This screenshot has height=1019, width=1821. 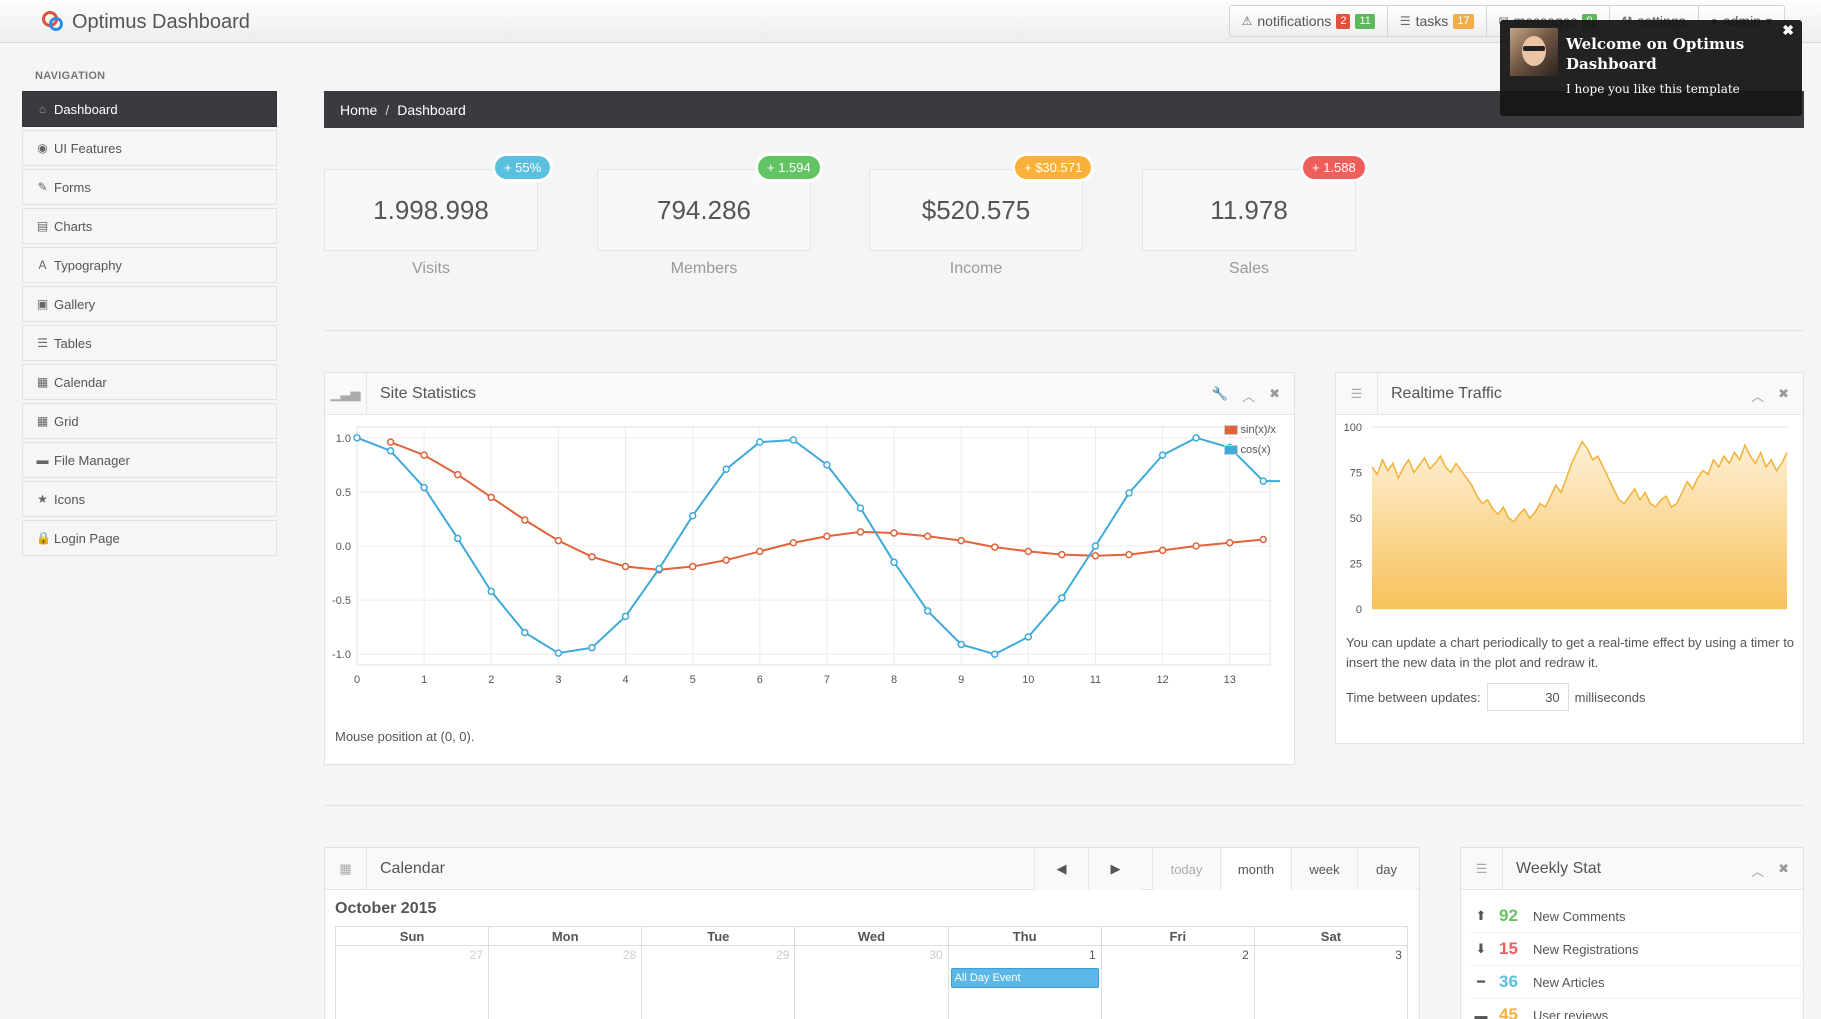 What do you see at coordinates (1463, 21) in the screenshot?
I see `tasks-count-badge: 17` at bounding box center [1463, 21].